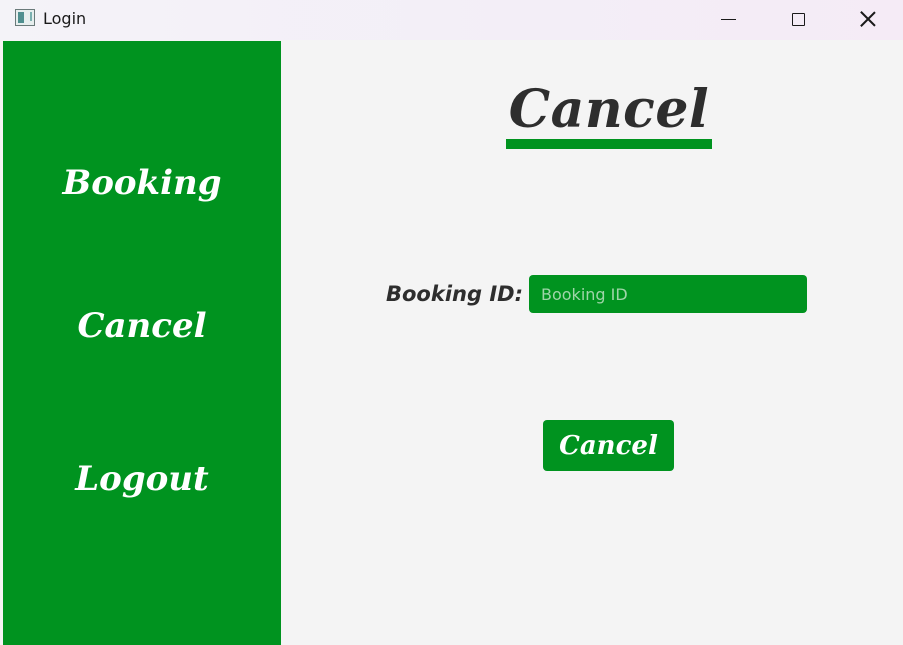 This screenshot has height=645, width=903. I want to click on close-icon, so click(868, 19).